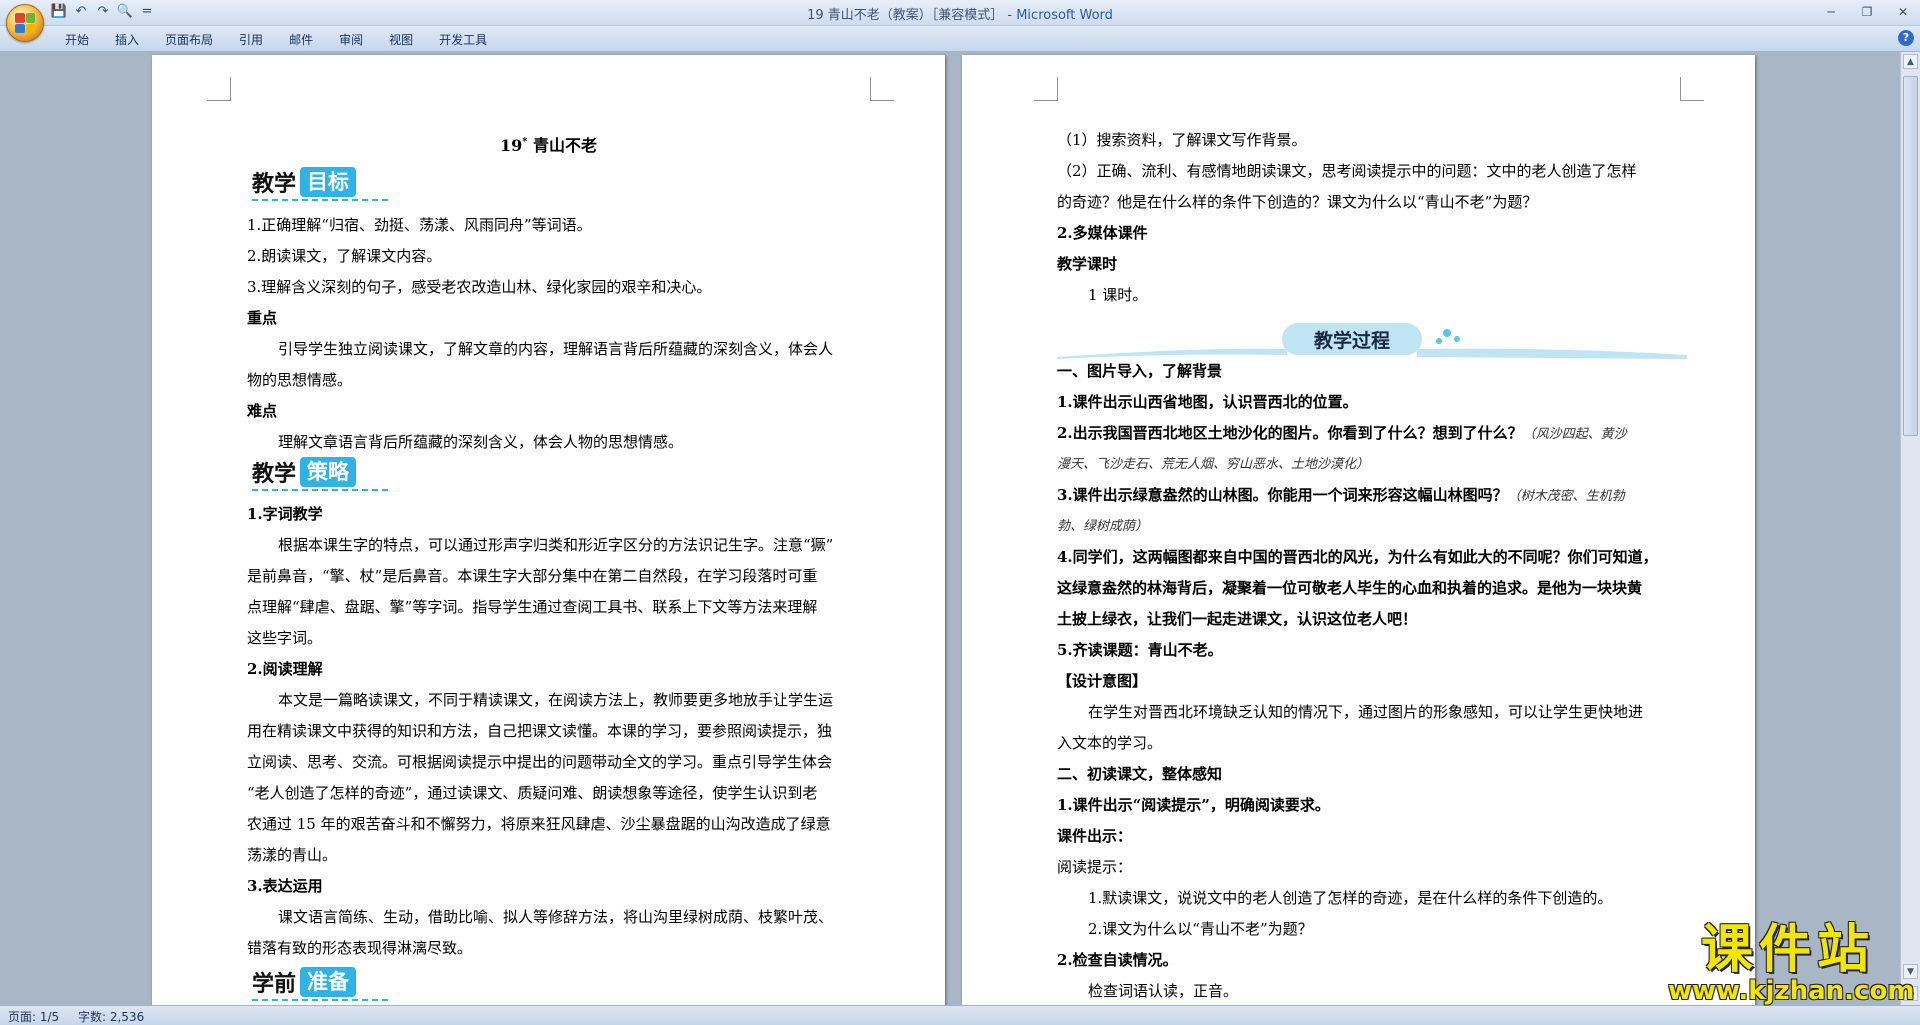 The height and width of the screenshot is (1025, 1920). Describe the element at coordinates (1906, 38) in the screenshot. I see `help-button: ?` at that location.